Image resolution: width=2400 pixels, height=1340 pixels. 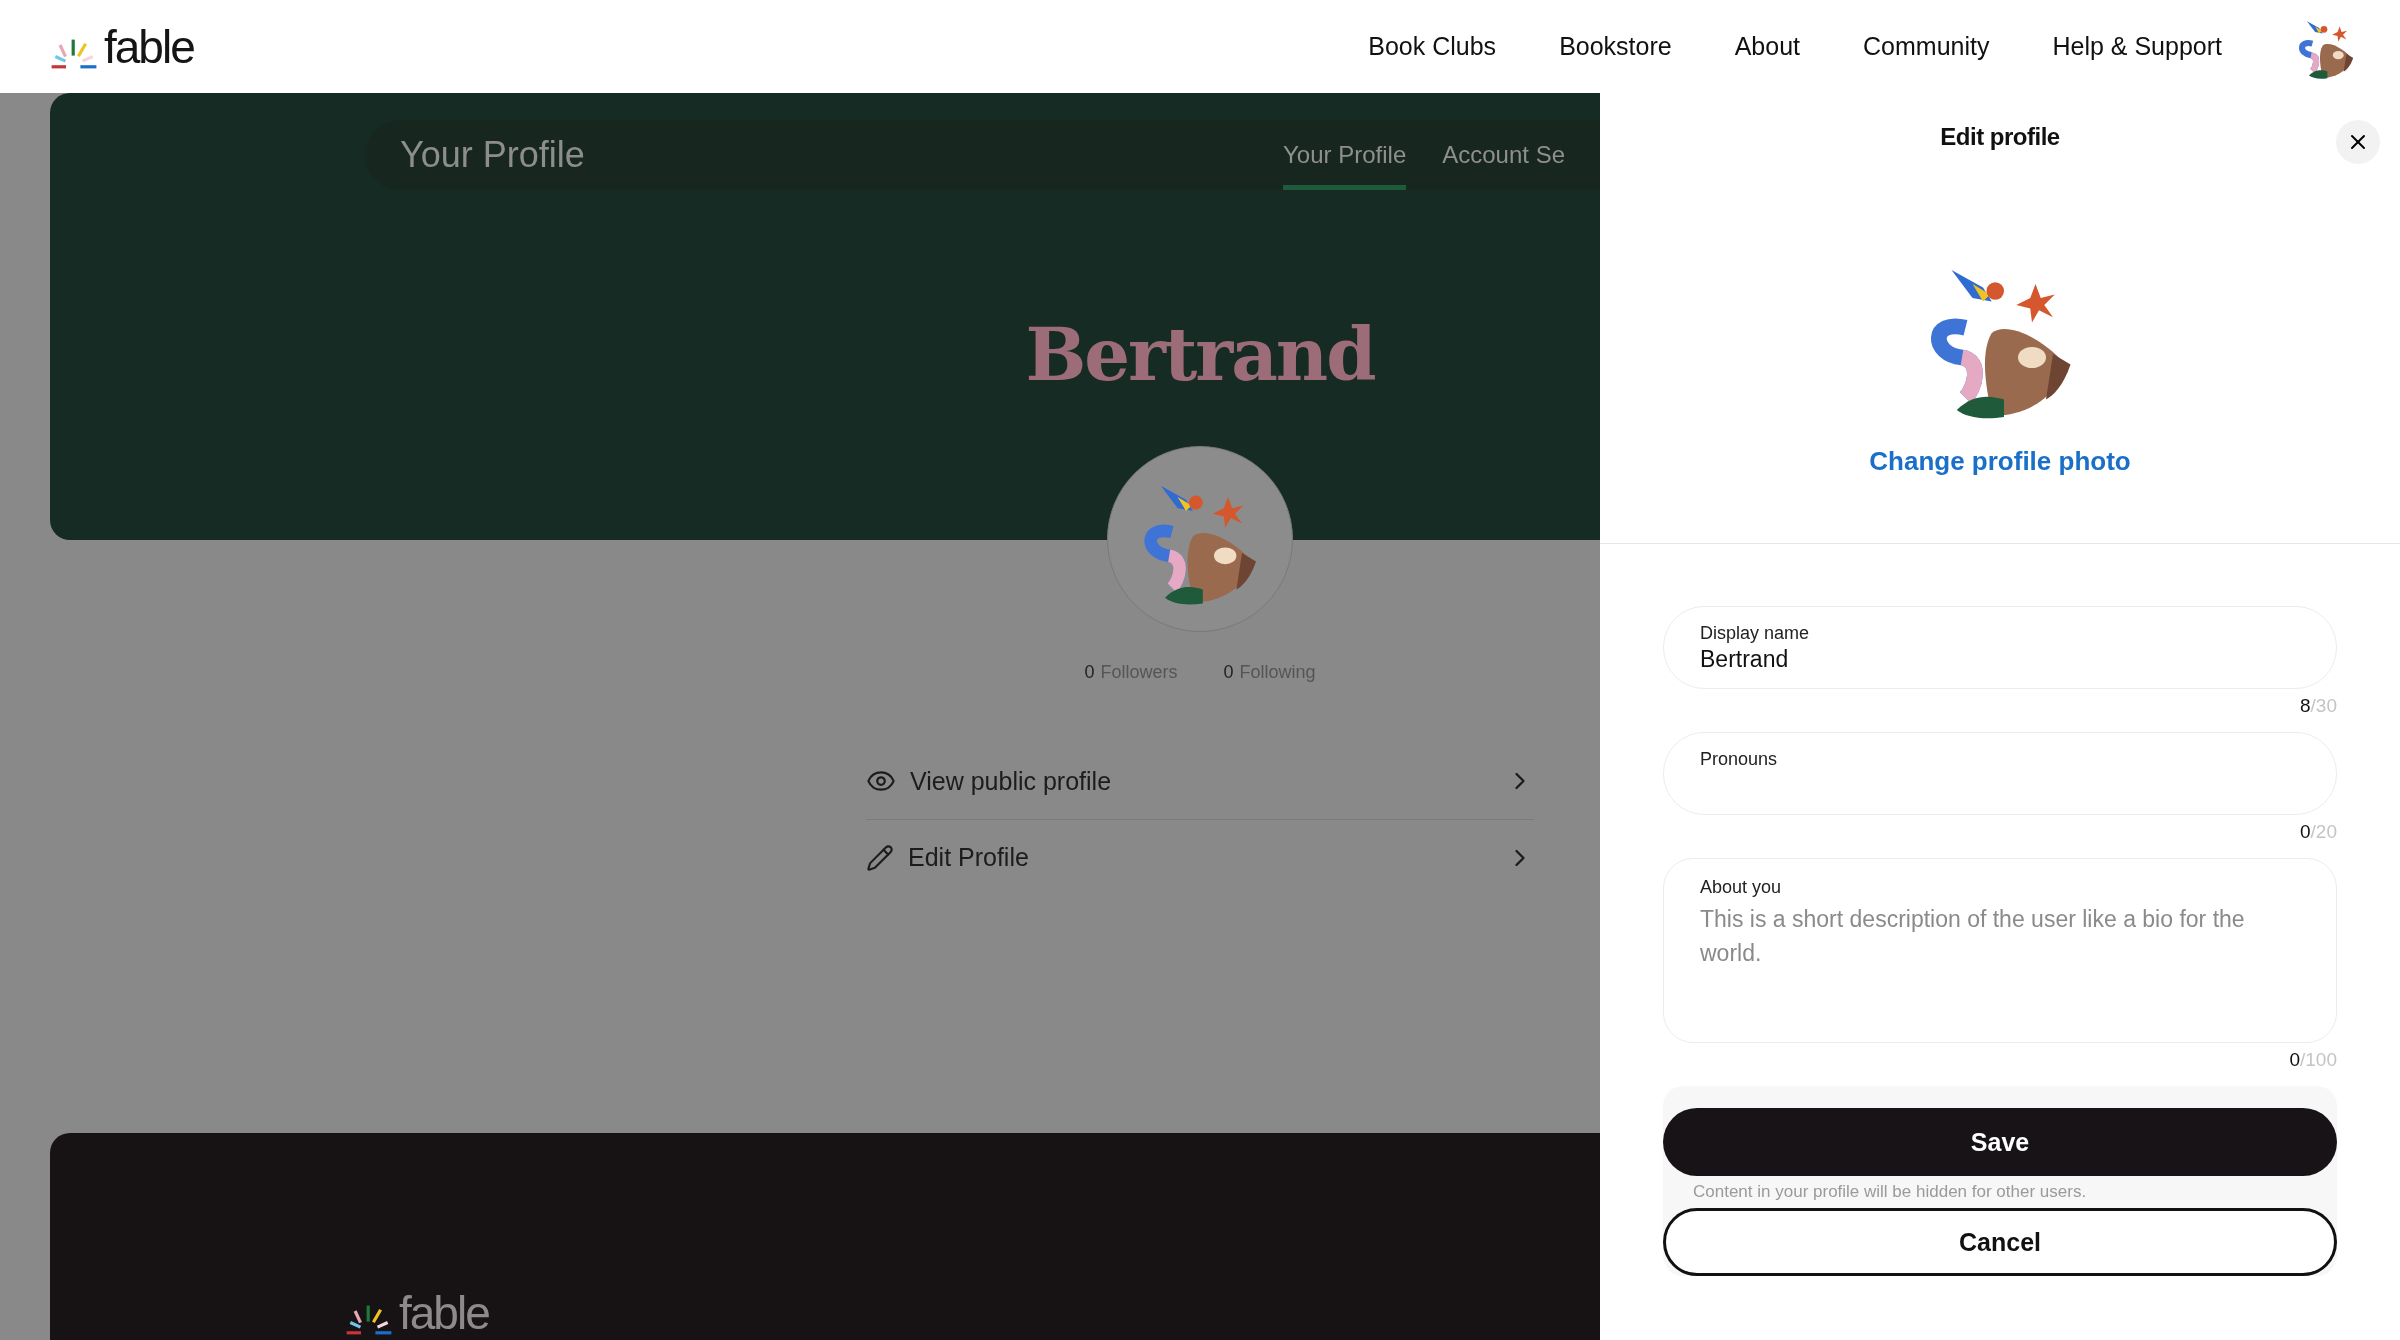 What do you see at coordinates (2358, 142) in the screenshot?
I see `close-button` at bounding box center [2358, 142].